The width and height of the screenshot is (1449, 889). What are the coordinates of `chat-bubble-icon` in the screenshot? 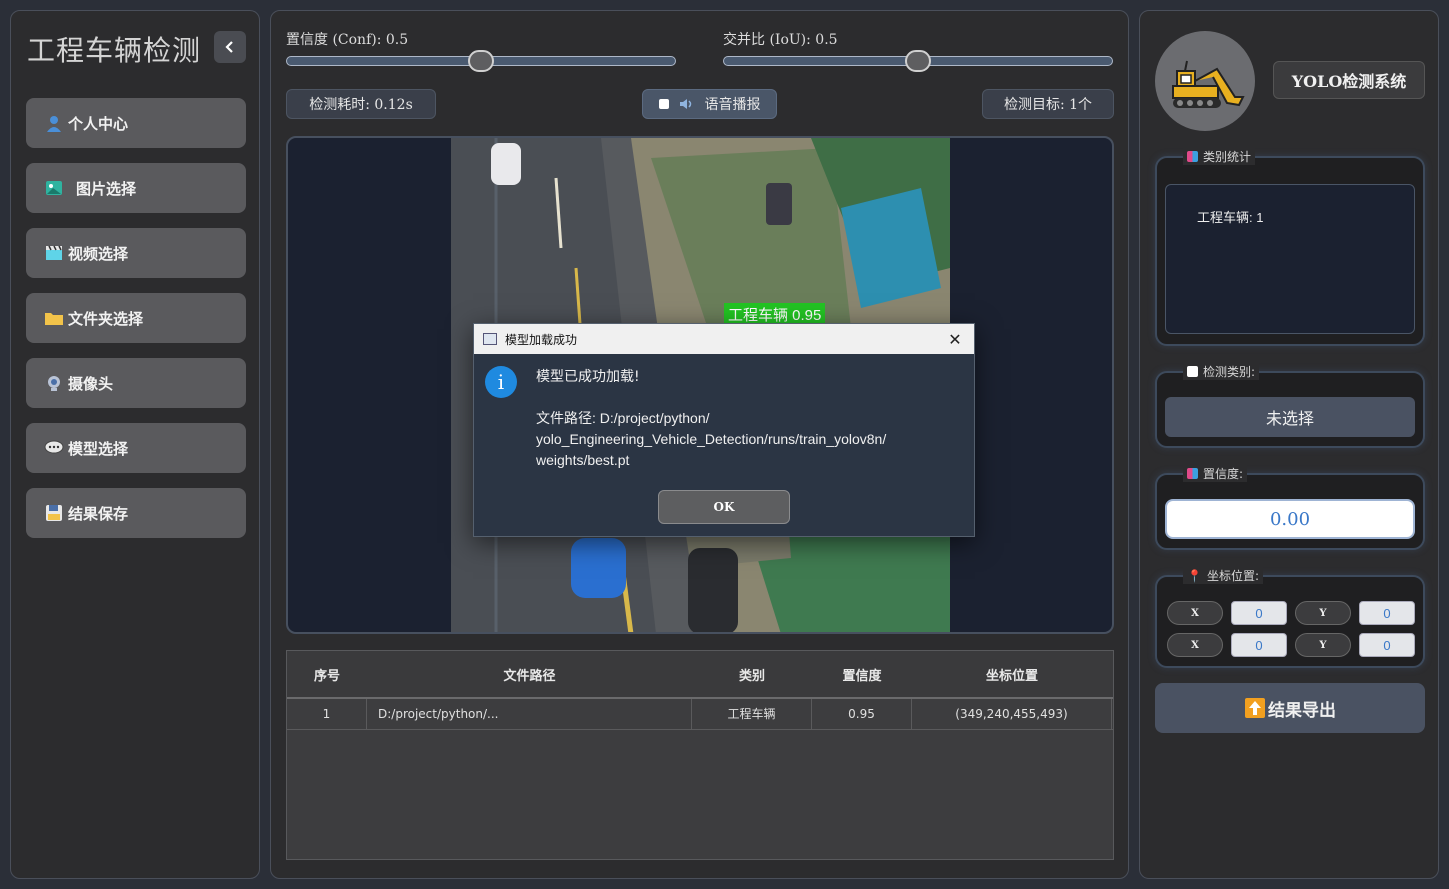 It's located at (54, 448).